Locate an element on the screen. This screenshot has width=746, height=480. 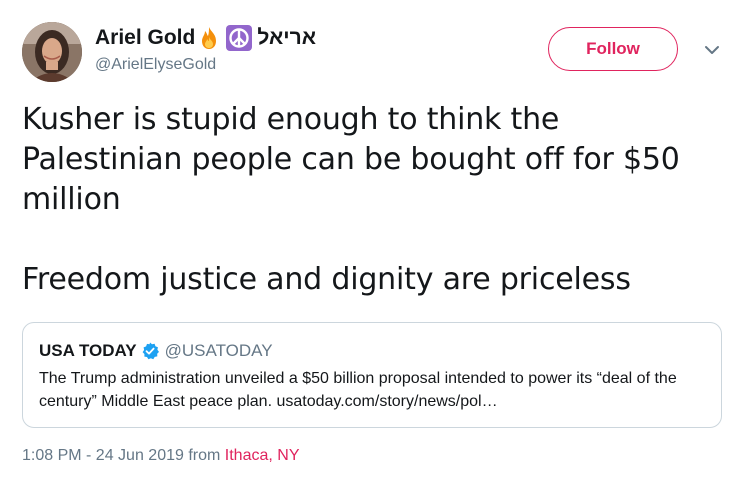
author-handle: @ArielElyseGold is located at coordinates (155, 65).